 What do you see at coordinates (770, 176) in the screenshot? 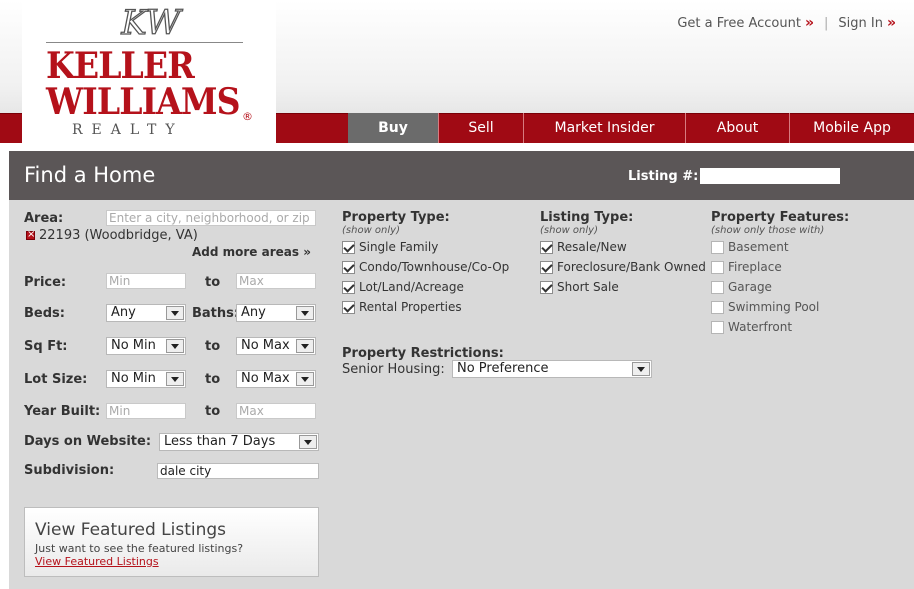
I see `listing-number-input` at bounding box center [770, 176].